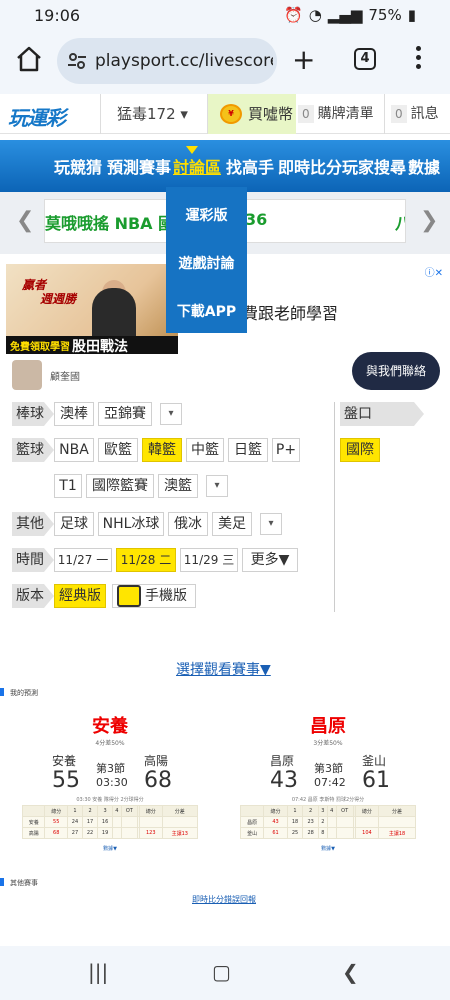  What do you see at coordinates (188, 524) in the screenshot?
I see `chip-russia-hockey: 俄冰` at bounding box center [188, 524].